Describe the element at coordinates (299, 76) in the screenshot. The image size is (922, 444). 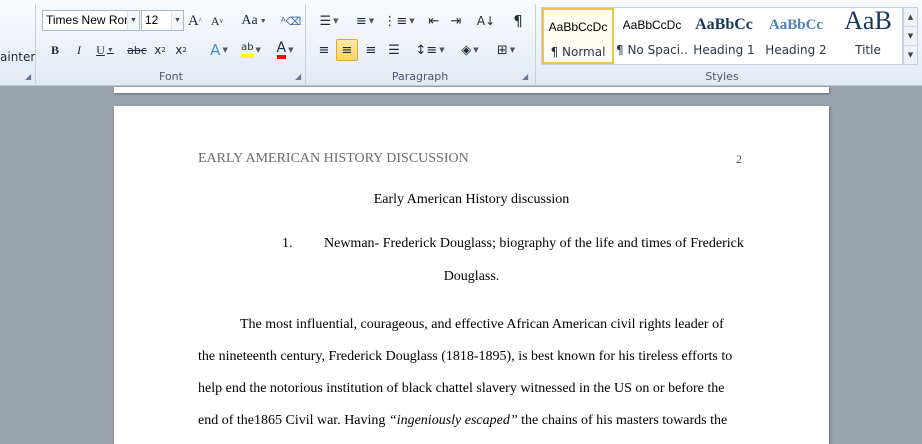
I see `font-launcher-icon: ◢` at that location.